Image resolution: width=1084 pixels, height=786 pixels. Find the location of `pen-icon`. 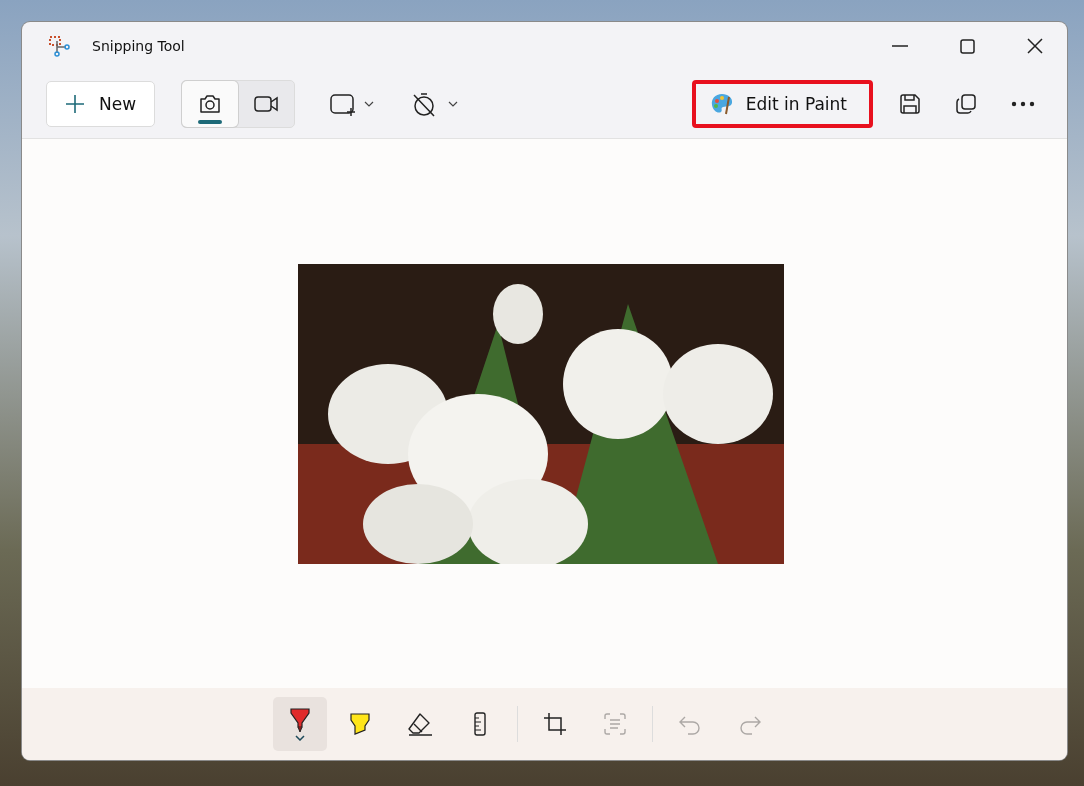

pen-icon is located at coordinates (299, 724).